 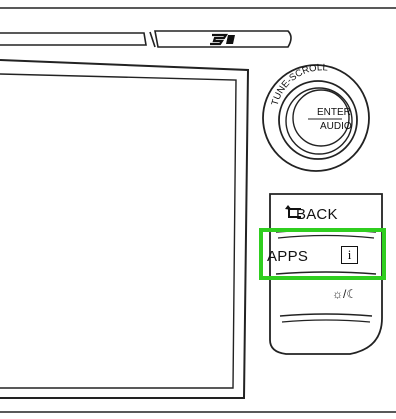 What do you see at coordinates (336, 126) in the screenshot?
I see `audio-label: AUDIO` at bounding box center [336, 126].